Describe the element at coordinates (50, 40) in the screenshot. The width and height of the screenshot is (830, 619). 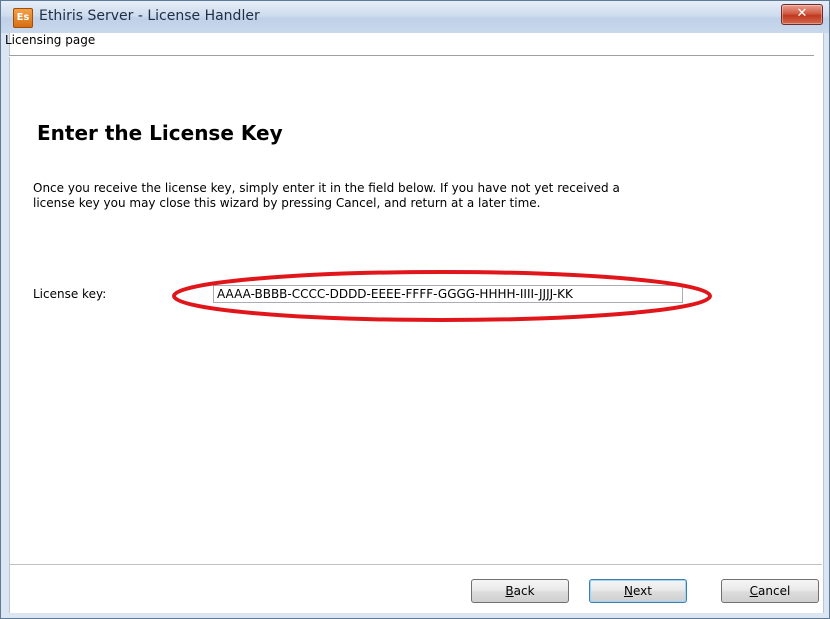
I see `breadcrumb: Licensing page` at that location.